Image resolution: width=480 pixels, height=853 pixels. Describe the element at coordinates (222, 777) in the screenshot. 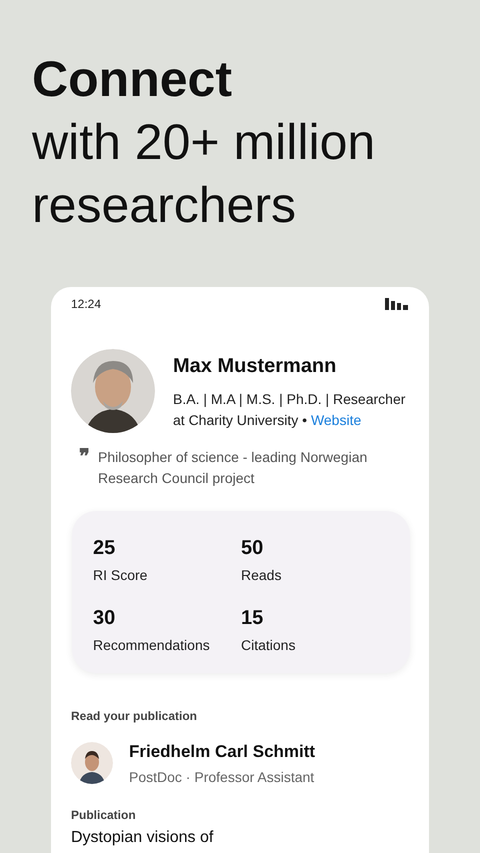

I see `author-role: PostDoc · Professor Assistant` at that location.